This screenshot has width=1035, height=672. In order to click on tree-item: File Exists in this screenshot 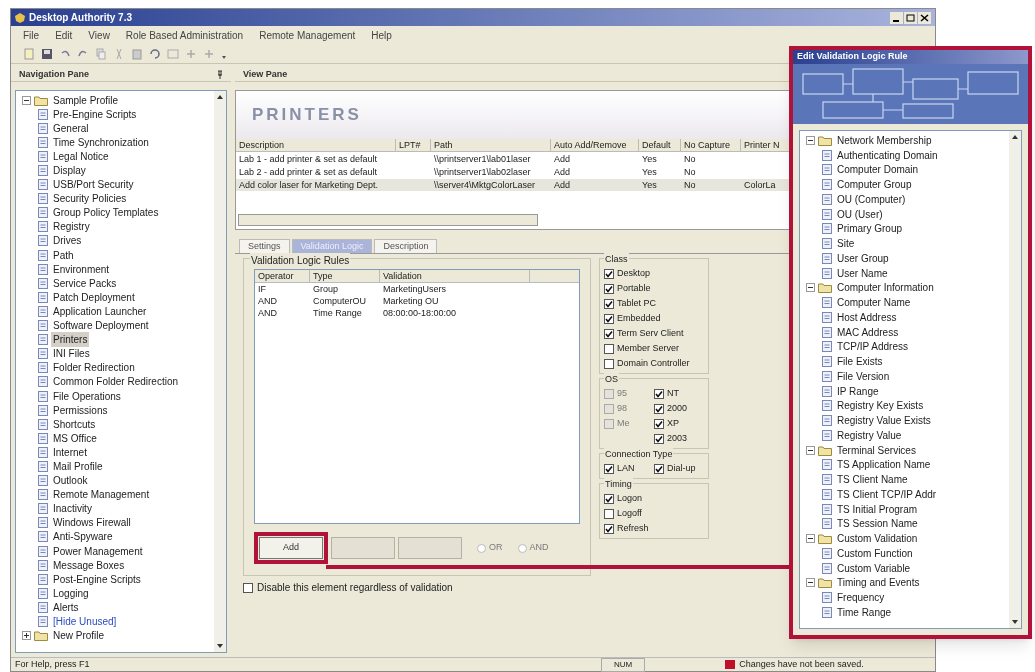, I will do `click(860, 362)`.